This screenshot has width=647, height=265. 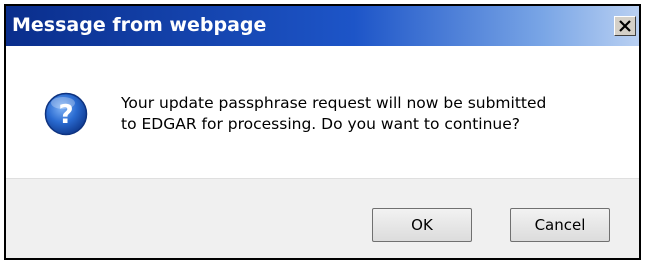 I want to click on cancel-button: Cancel, so click(x=560, y=225).